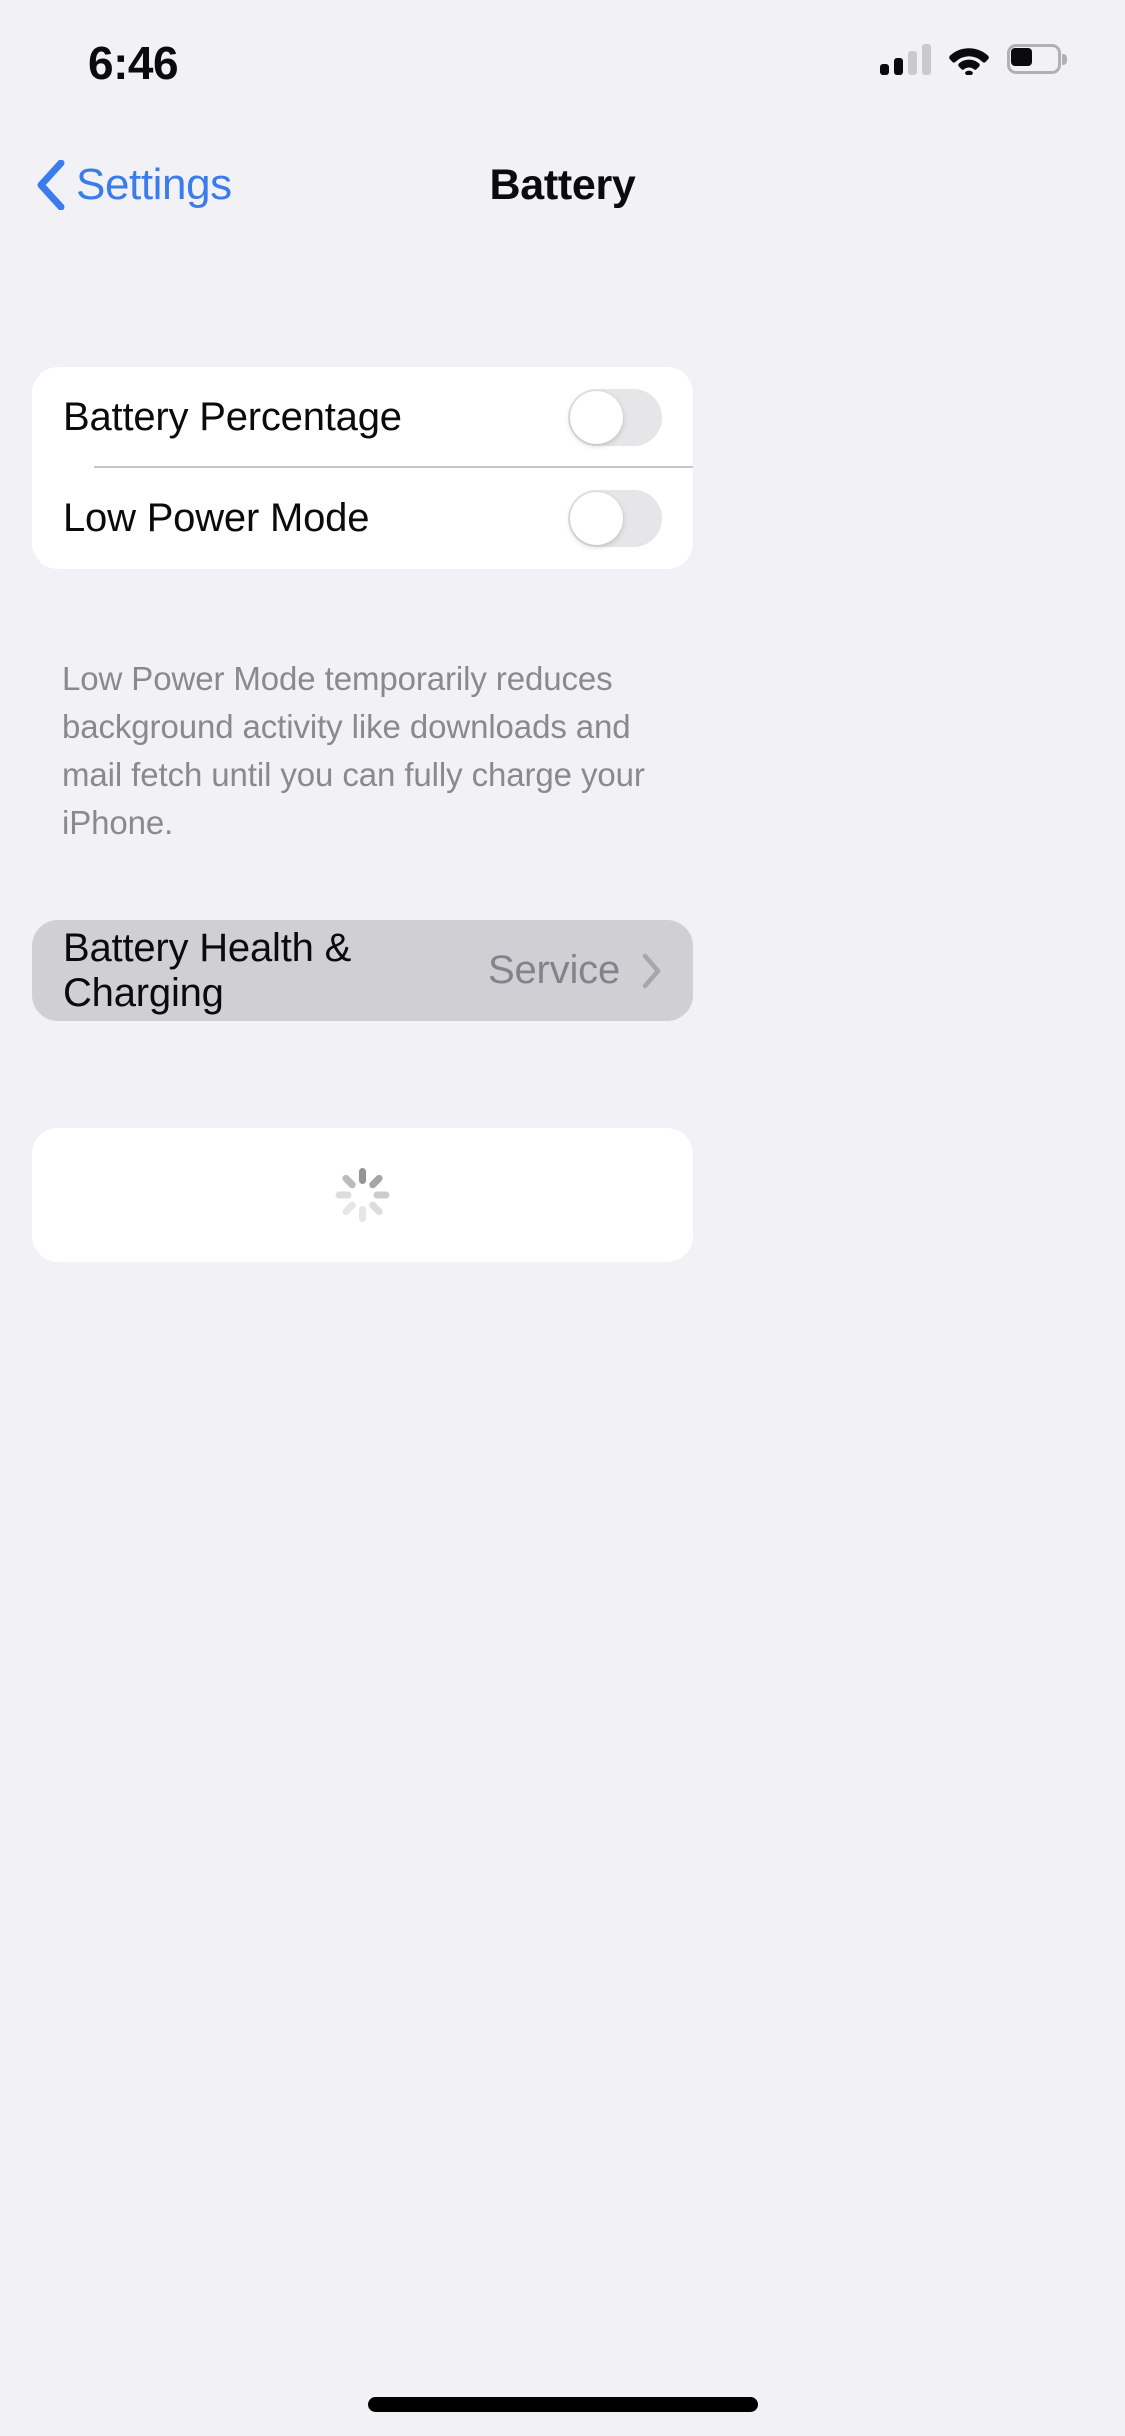 This screenshot has width=1125, height=2436. Describe the element at coordinates (1037, 59) in the screenshot. I see `battery-icon` at that location.